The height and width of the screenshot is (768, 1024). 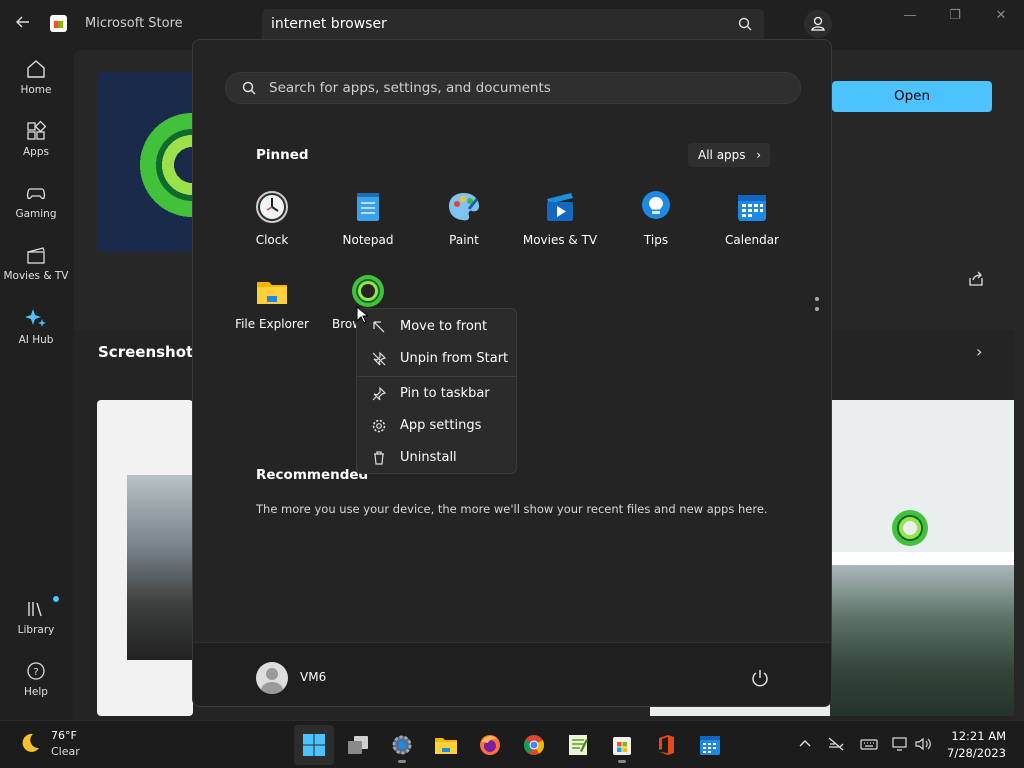 What do you see at coordinates (512, 674) in the screenshot?
I see `start-menu-footer: VM6` at bounding box center [512, 674].